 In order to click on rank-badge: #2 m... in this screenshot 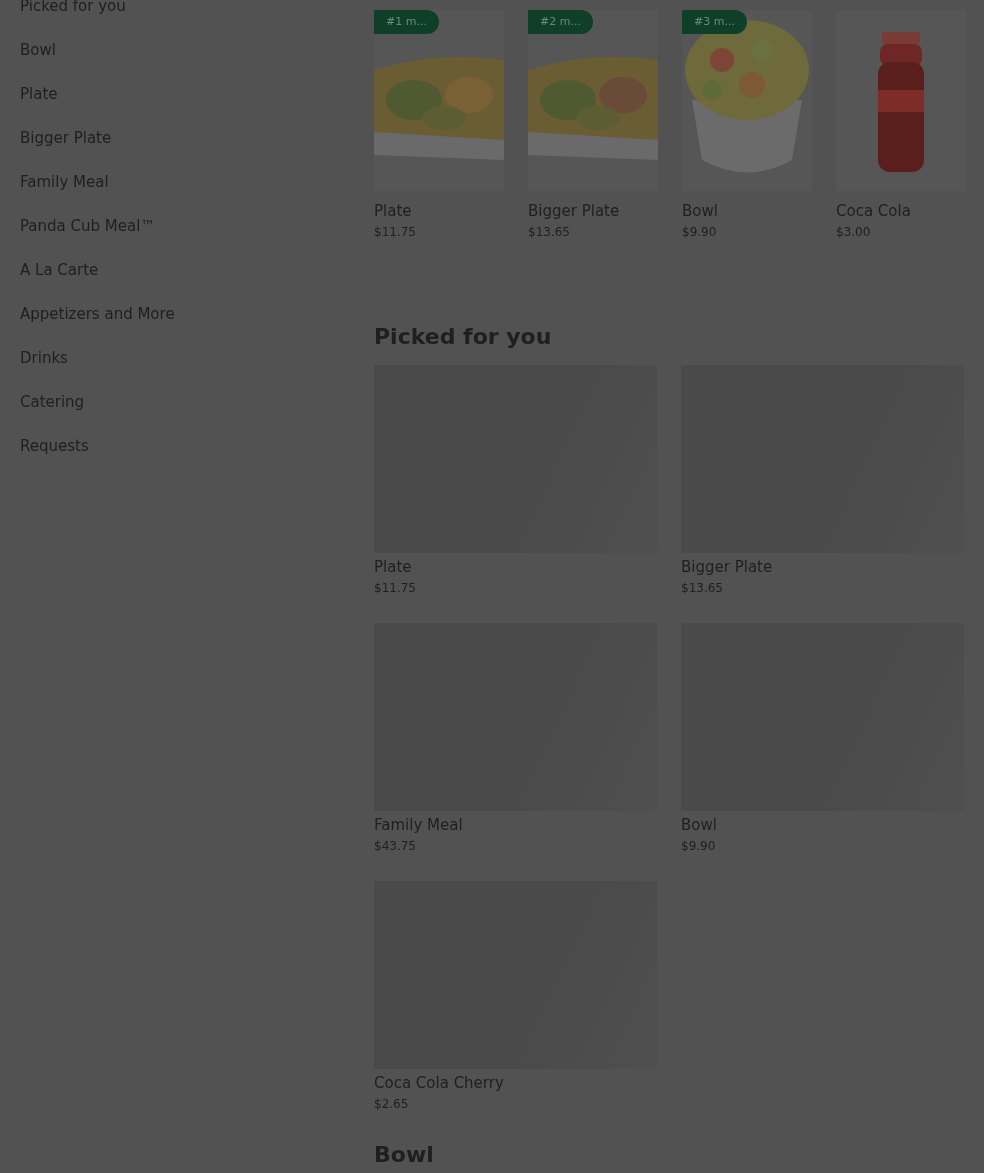, I will do `click(560, 22)`.